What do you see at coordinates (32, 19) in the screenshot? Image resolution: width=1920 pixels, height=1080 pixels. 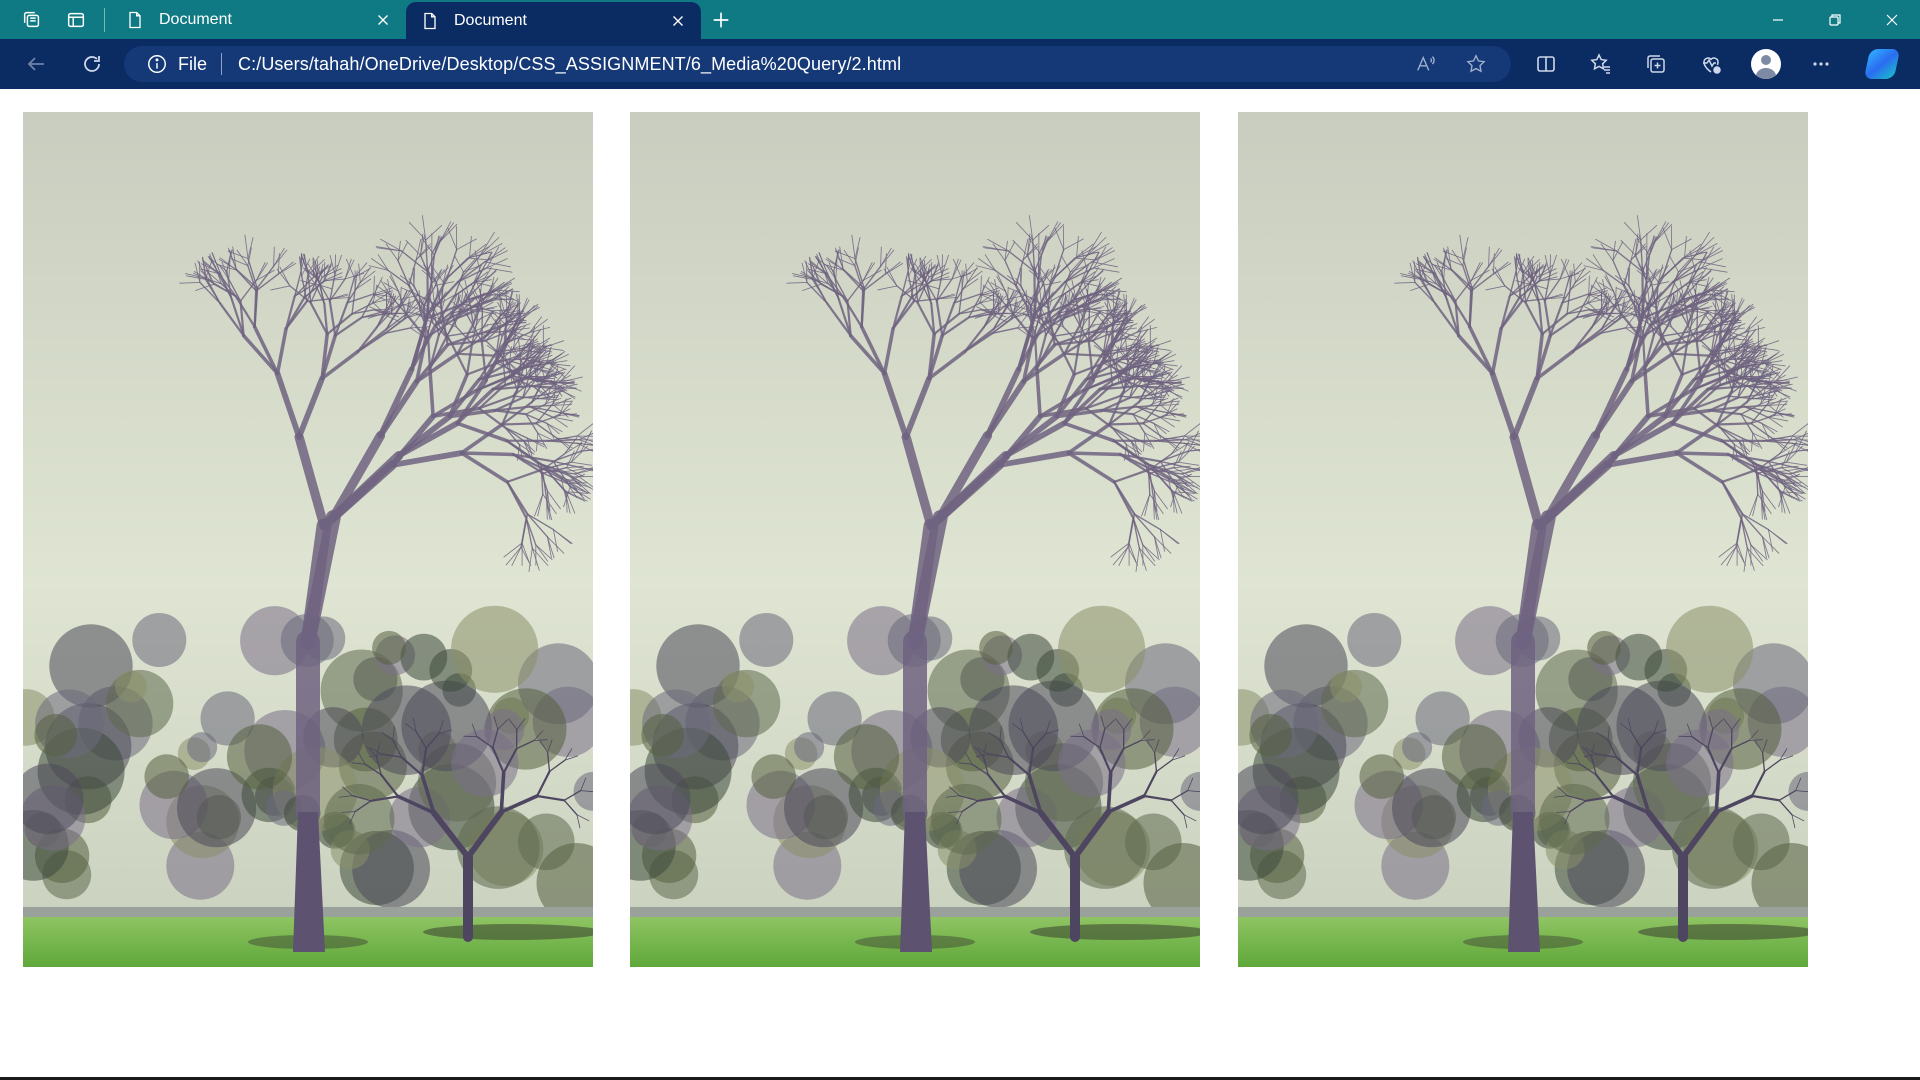 I see `workspaces-icon` at bounding box center [32, 19].